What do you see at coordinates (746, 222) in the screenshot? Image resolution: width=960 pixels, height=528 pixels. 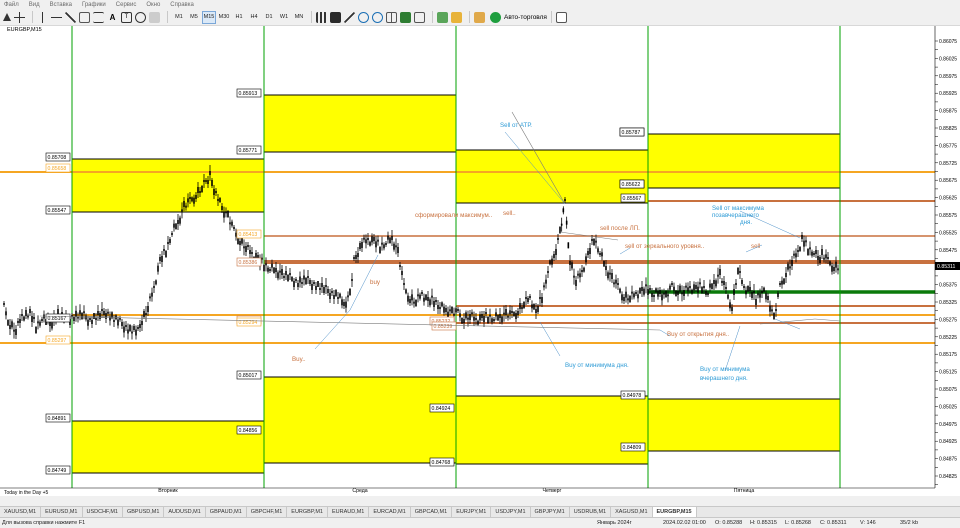 I see `chart-annotation: дня.` at bounding box center [746, 222].